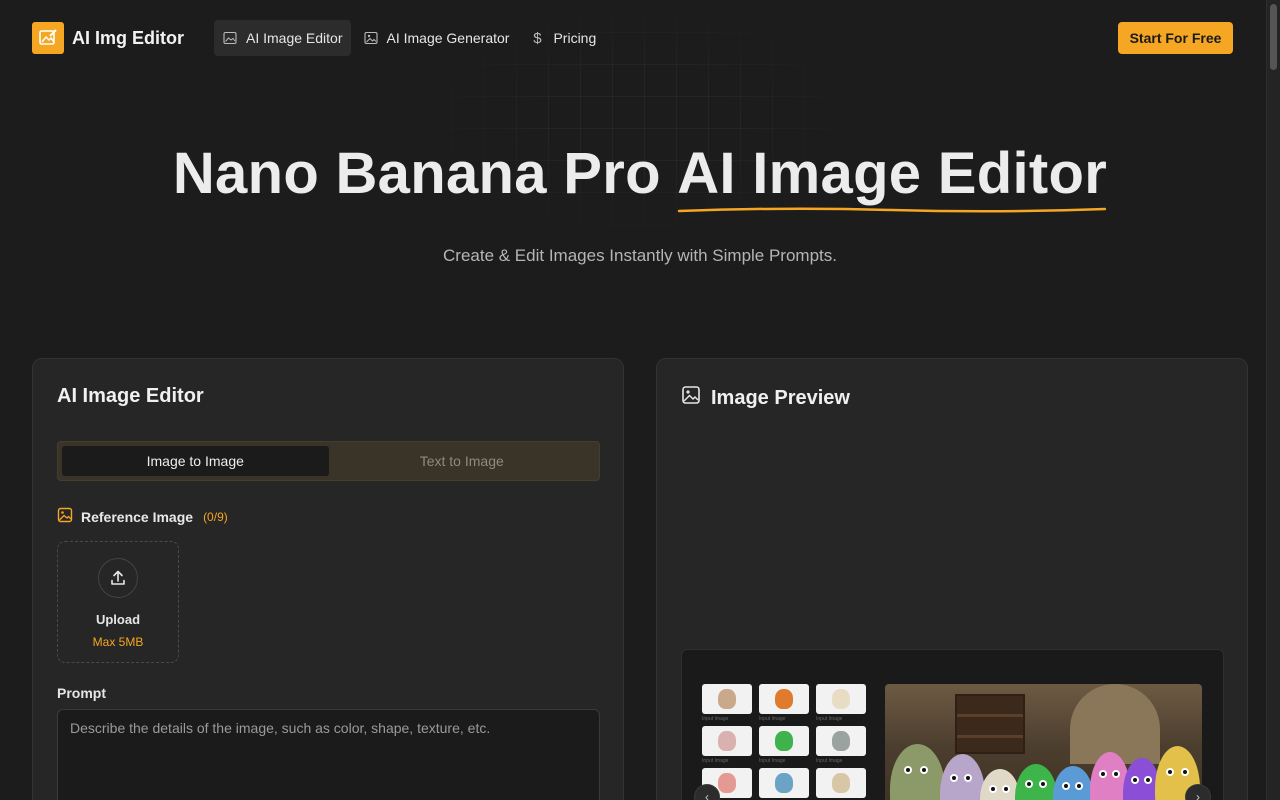  I want to click on tab-text-to-image: Text to Image, so click(462, 461).